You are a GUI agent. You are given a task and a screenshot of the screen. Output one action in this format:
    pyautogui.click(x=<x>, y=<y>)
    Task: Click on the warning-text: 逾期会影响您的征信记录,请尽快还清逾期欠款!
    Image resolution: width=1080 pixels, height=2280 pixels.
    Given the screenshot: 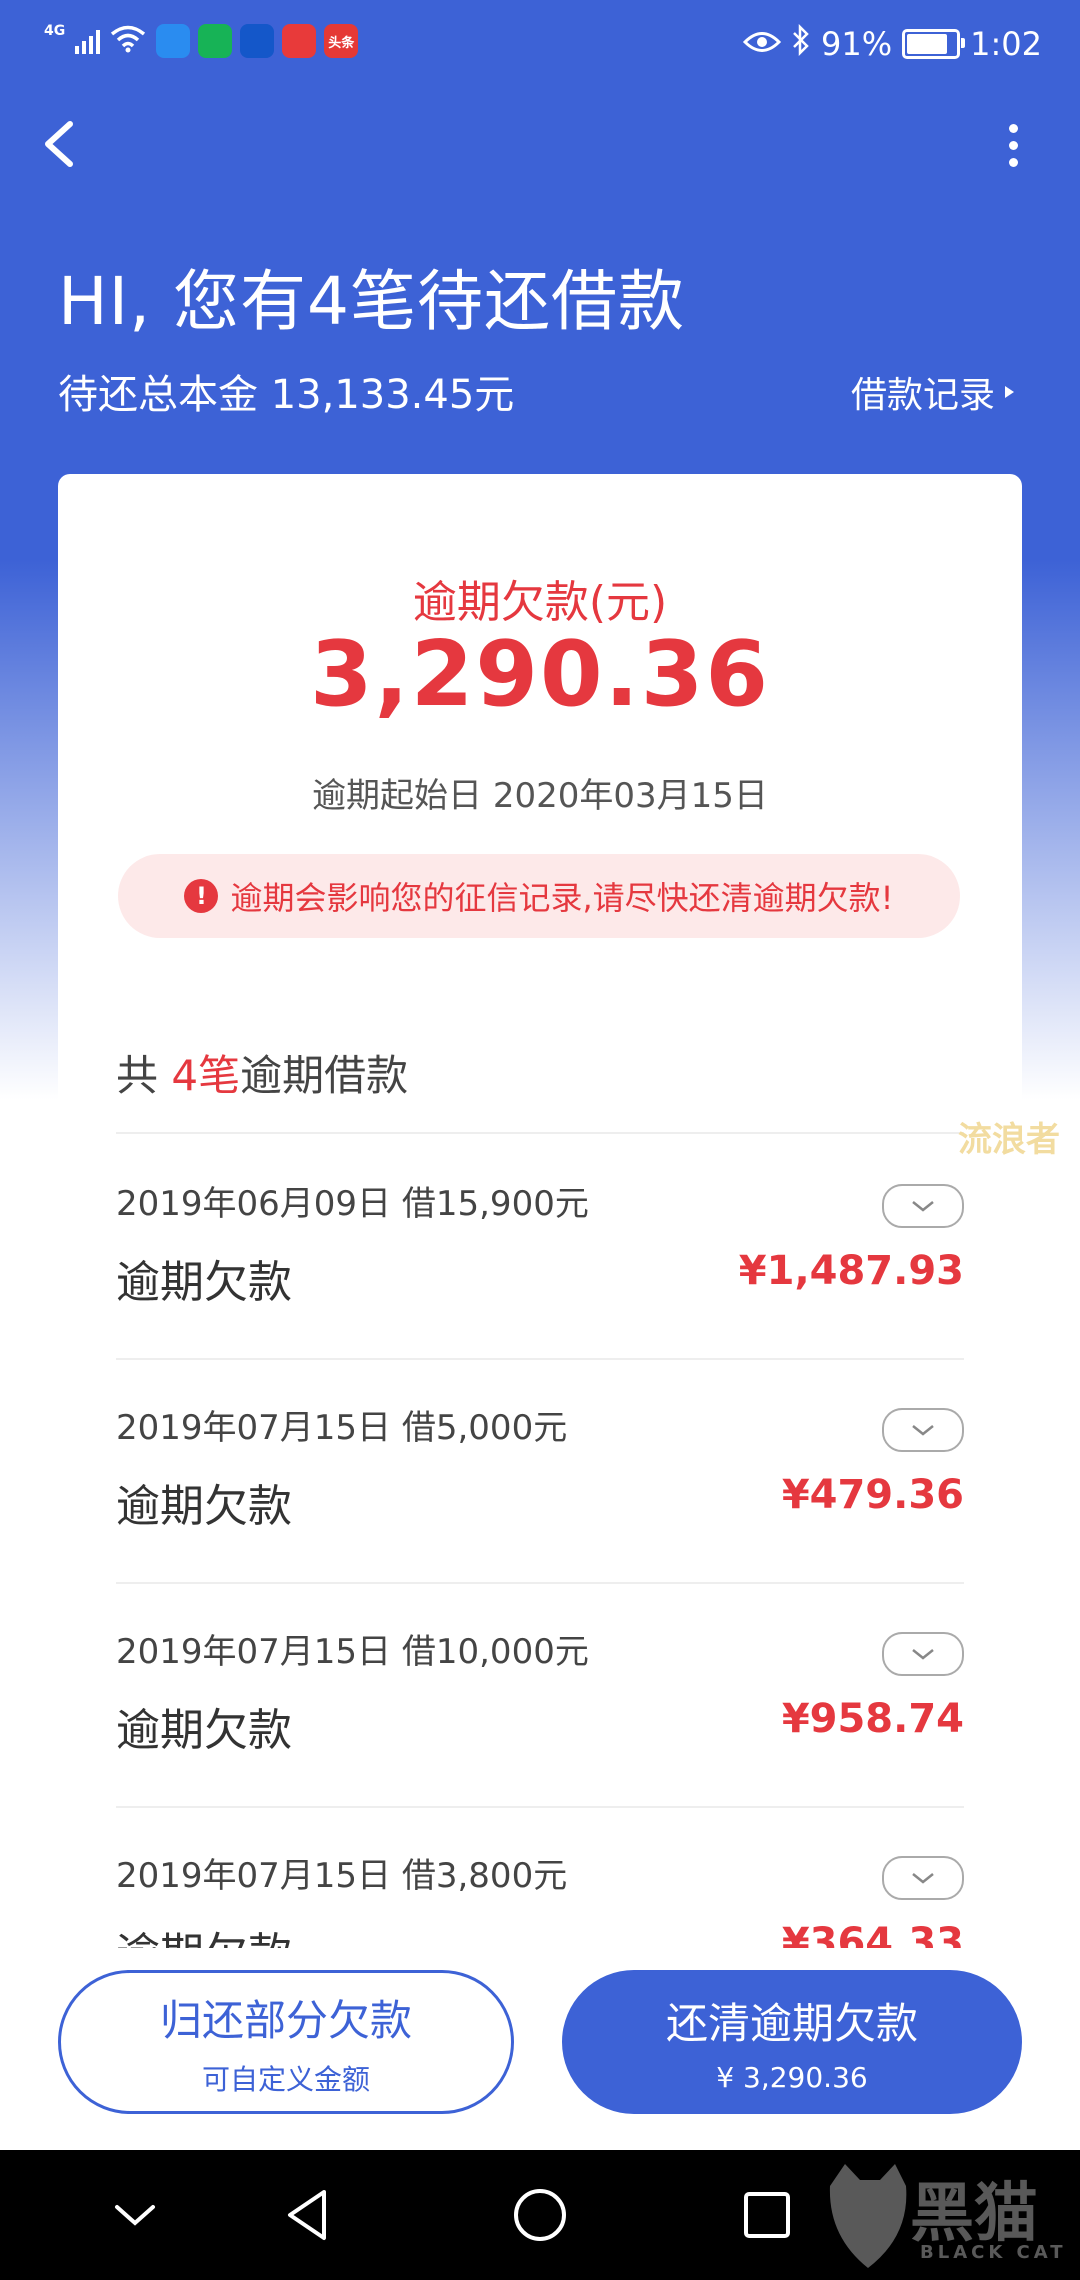 What is the action you would take?
    pyautogui.click(x=562, y=898)
    